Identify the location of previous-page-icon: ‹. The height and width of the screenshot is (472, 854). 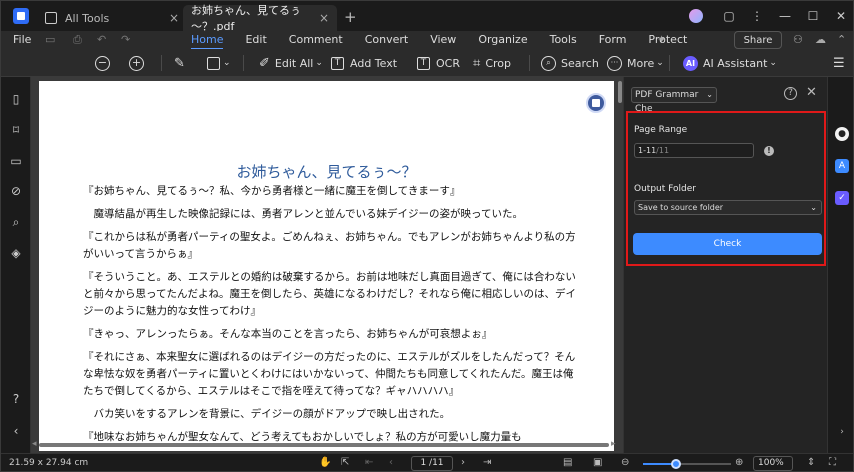
(391, 462).